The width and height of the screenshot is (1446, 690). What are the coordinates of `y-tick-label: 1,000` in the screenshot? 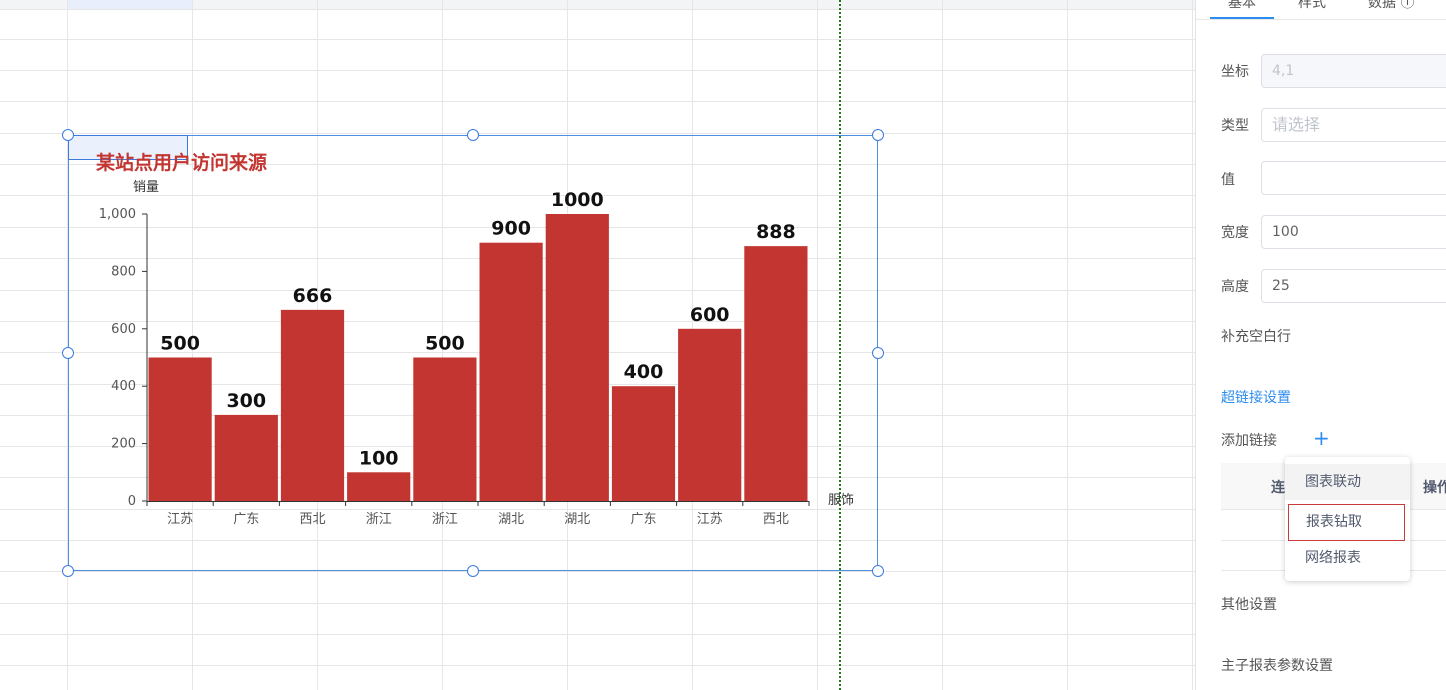 It's located at (117, 214).